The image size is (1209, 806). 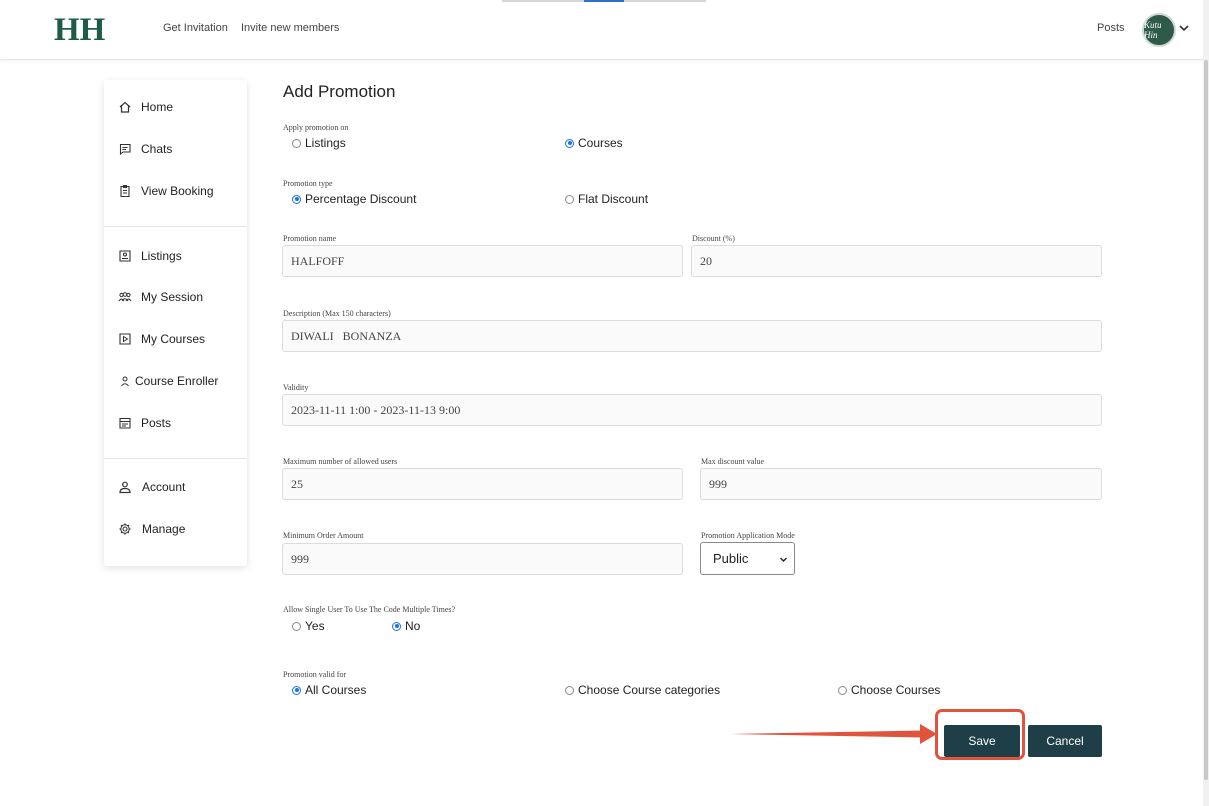 I want to click on min-order-input: 999, so click(x=482, y=559).